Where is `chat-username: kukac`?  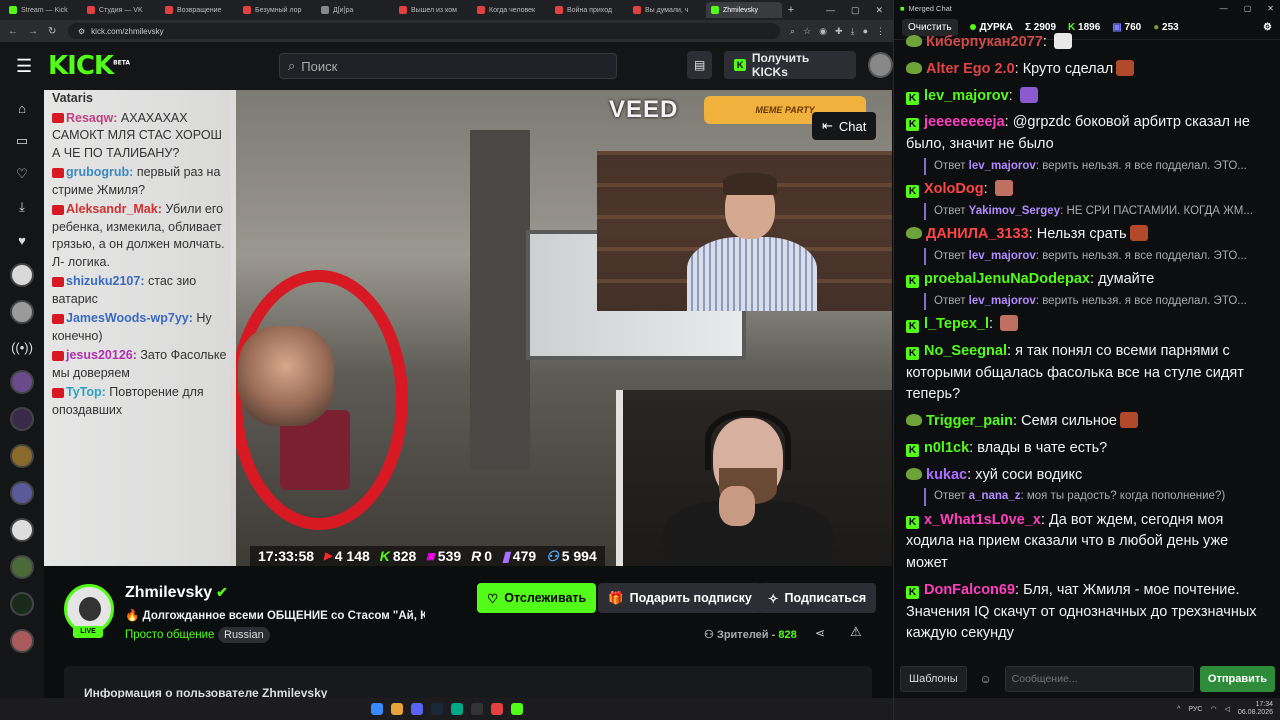 chat-username: kukac is located at coordinates (946, 475).